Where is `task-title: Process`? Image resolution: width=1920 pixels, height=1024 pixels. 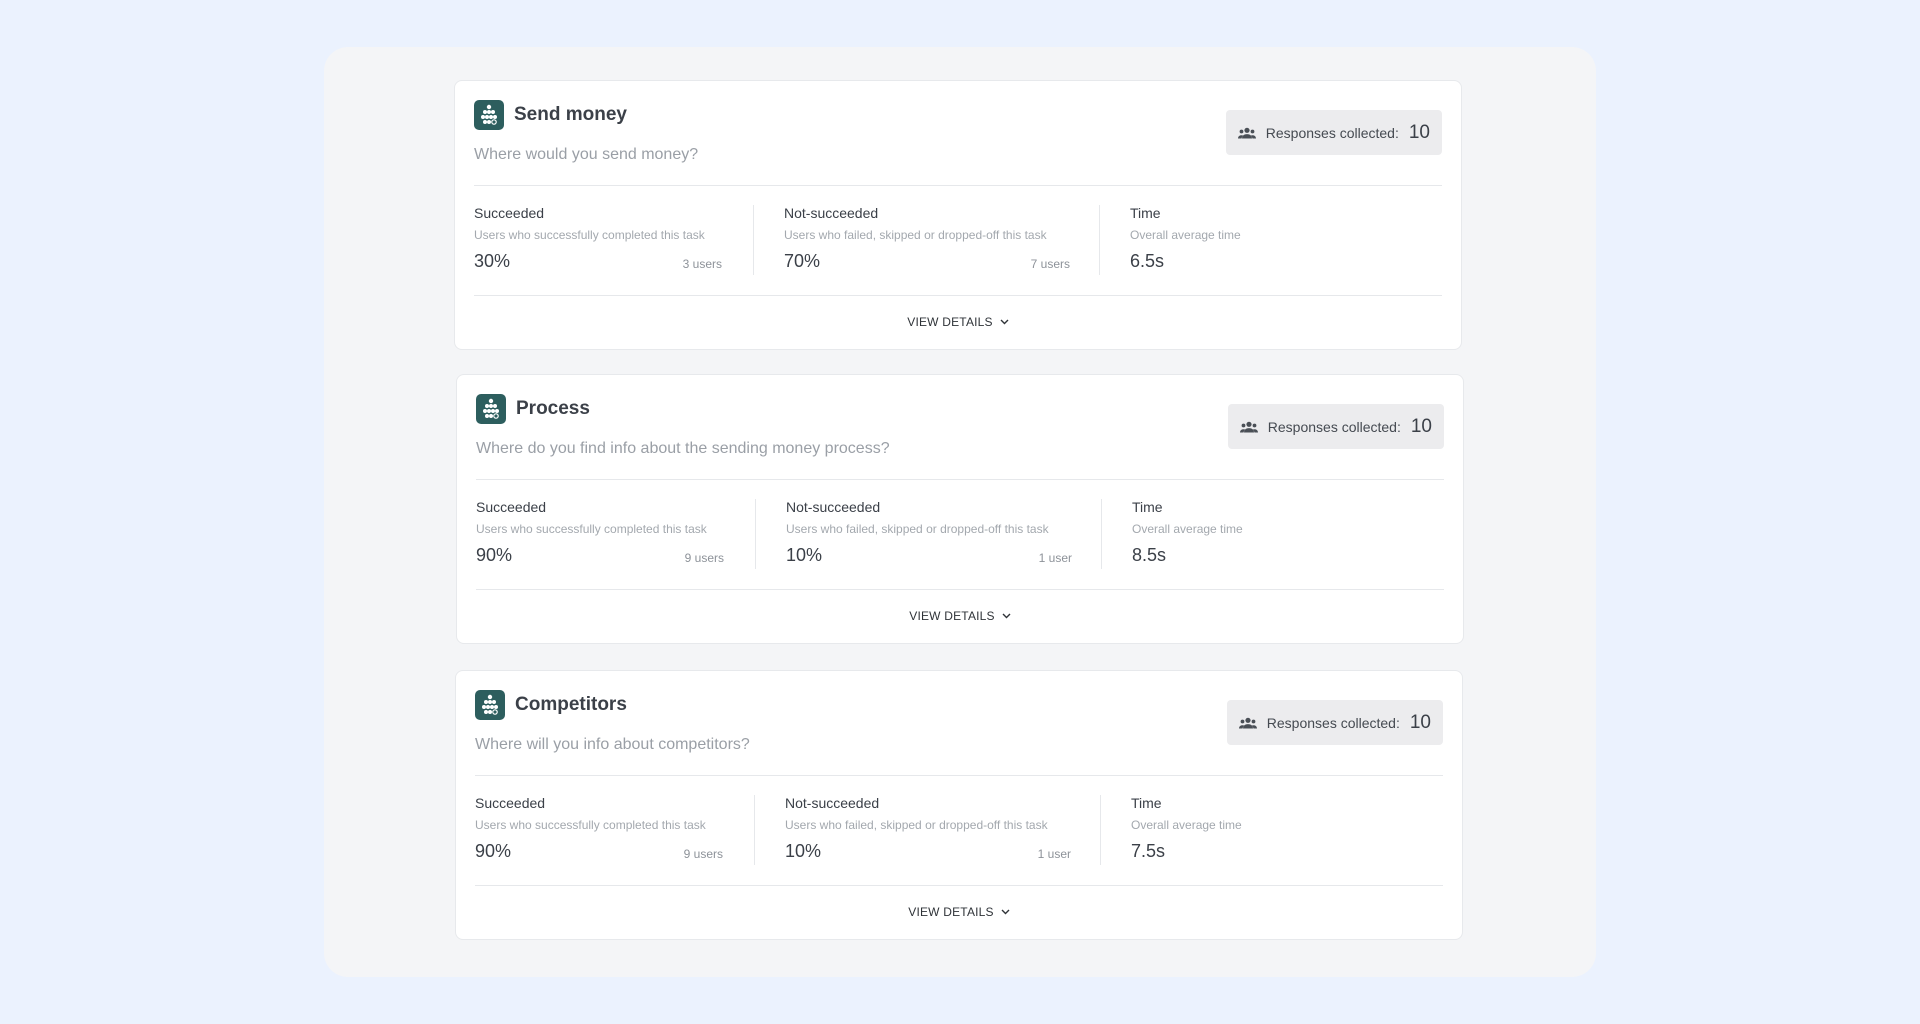 task-title: Process is located at coordinates (553, 408).